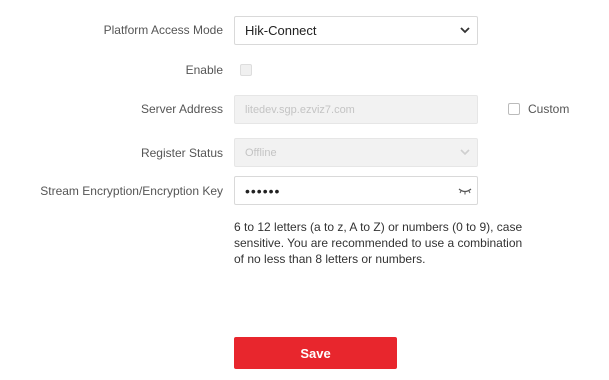  Describe the element at coordinates (131, 191) in the screenshot. I see `stream-encryption-label: Stream Encryption/Encryption Key` at that location.